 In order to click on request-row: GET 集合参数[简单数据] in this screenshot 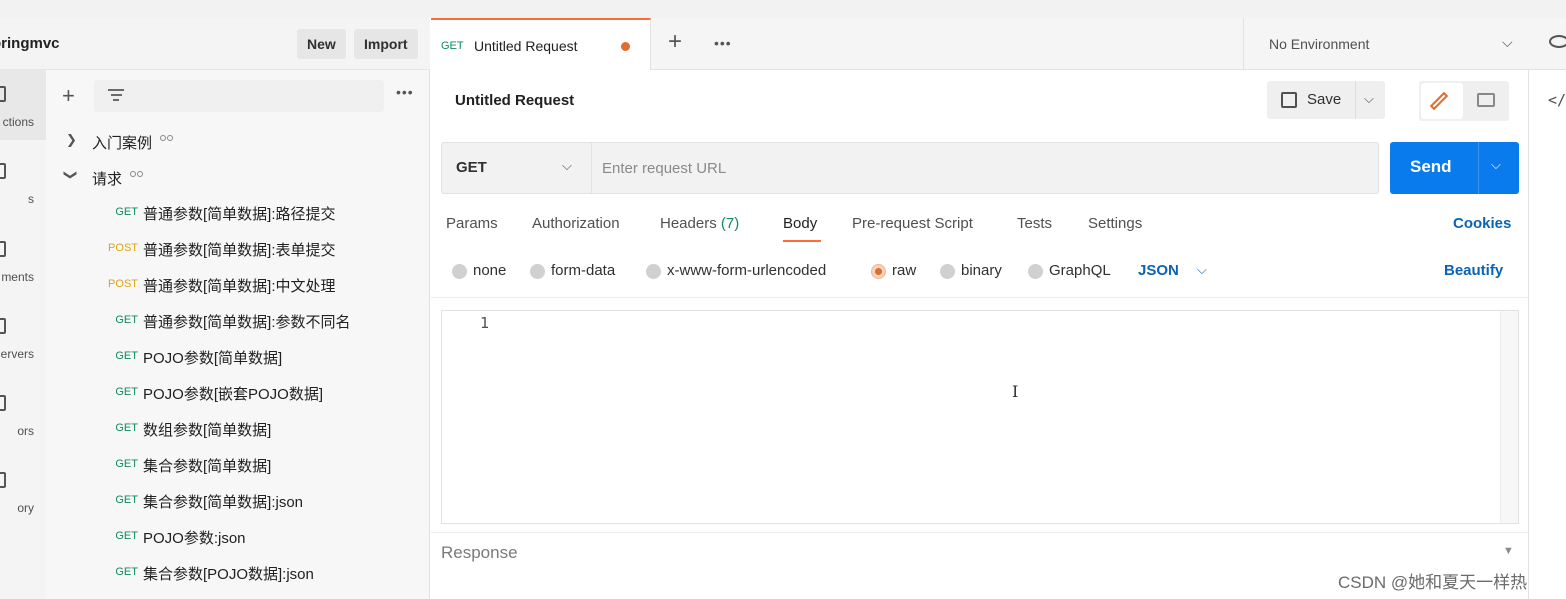, I will do `click(238, 465)`.